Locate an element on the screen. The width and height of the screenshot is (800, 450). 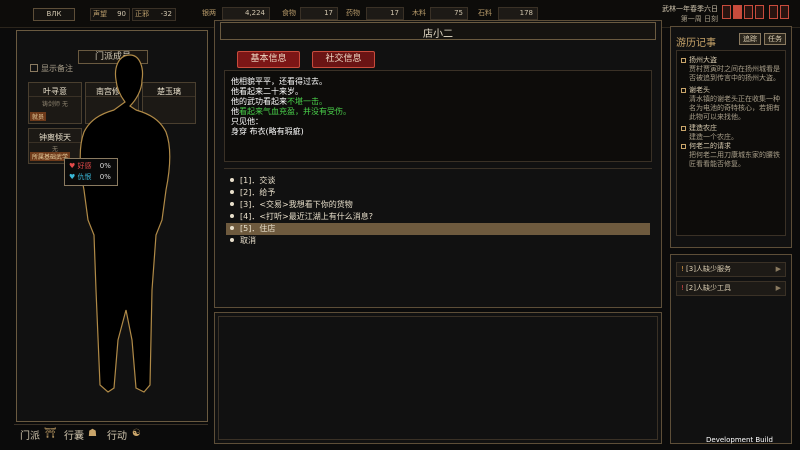
silhouette-outline is located at coordinates (125, 223).